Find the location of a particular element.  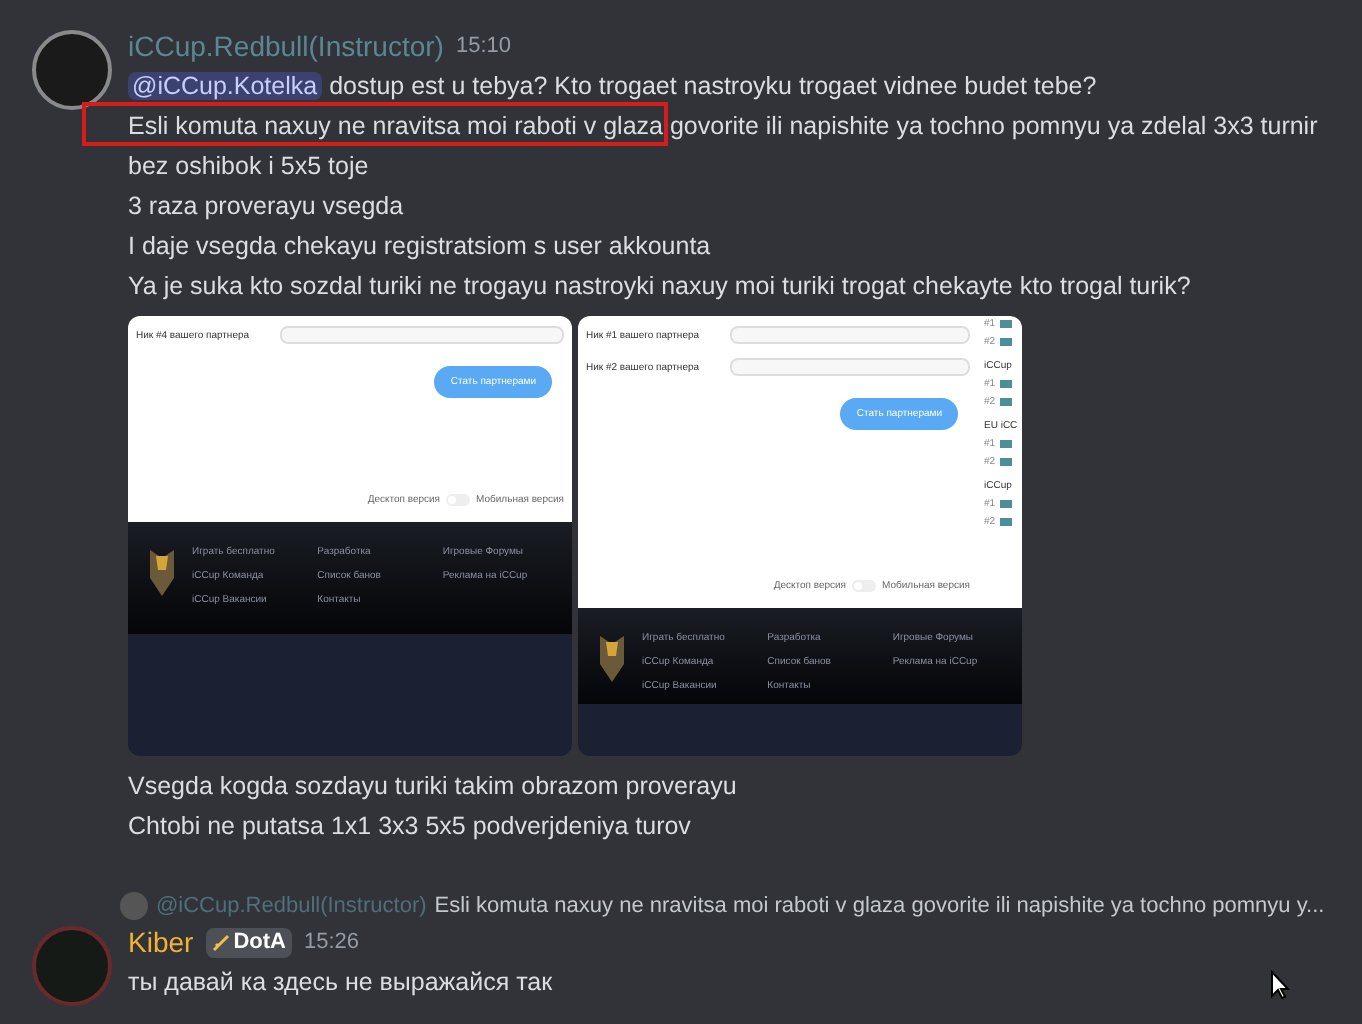

author-name: Kiber is located at coordinates (161, 942).